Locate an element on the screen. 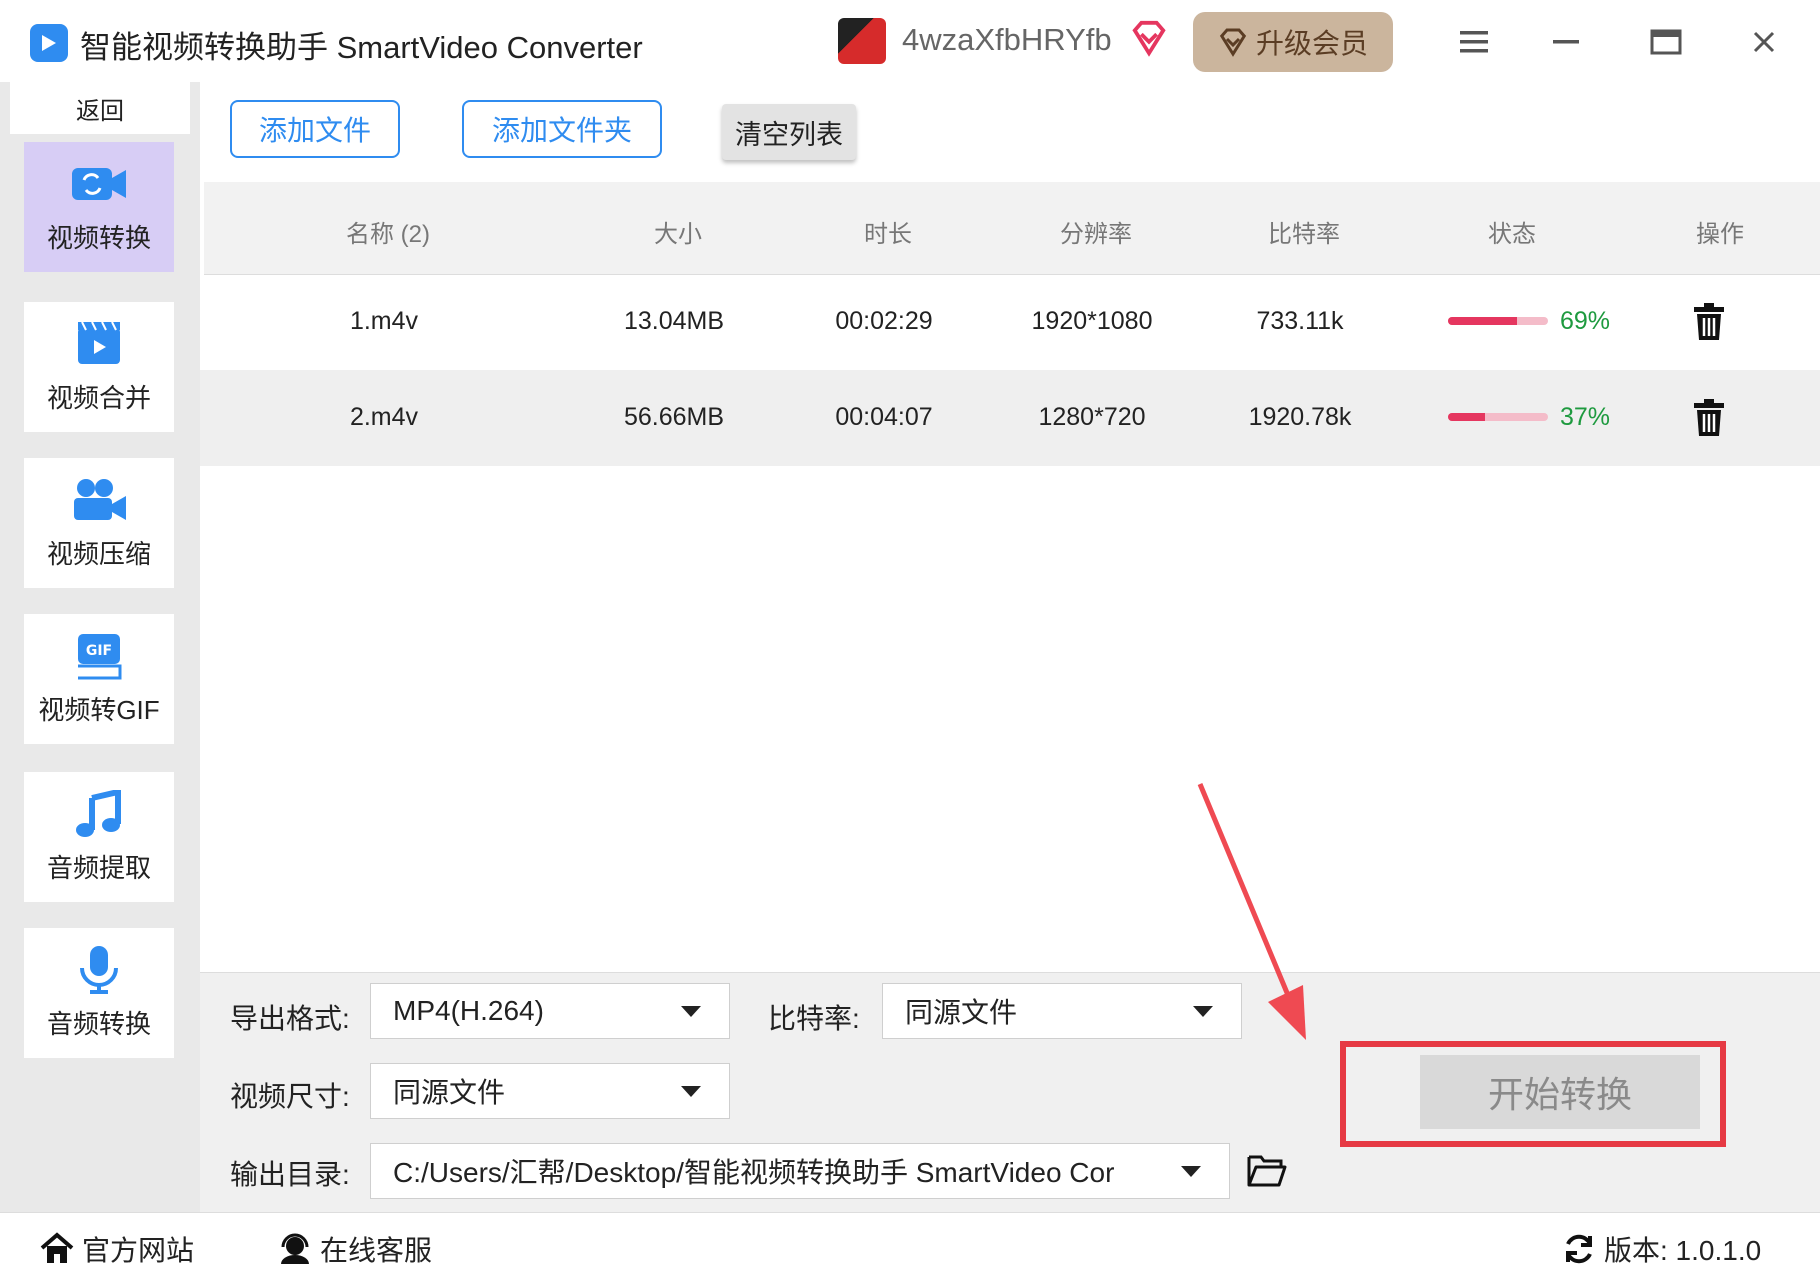 The height and width of the screenshot is (1281, 1820). col-status: 状态 is located at coordinates (1512, 234).